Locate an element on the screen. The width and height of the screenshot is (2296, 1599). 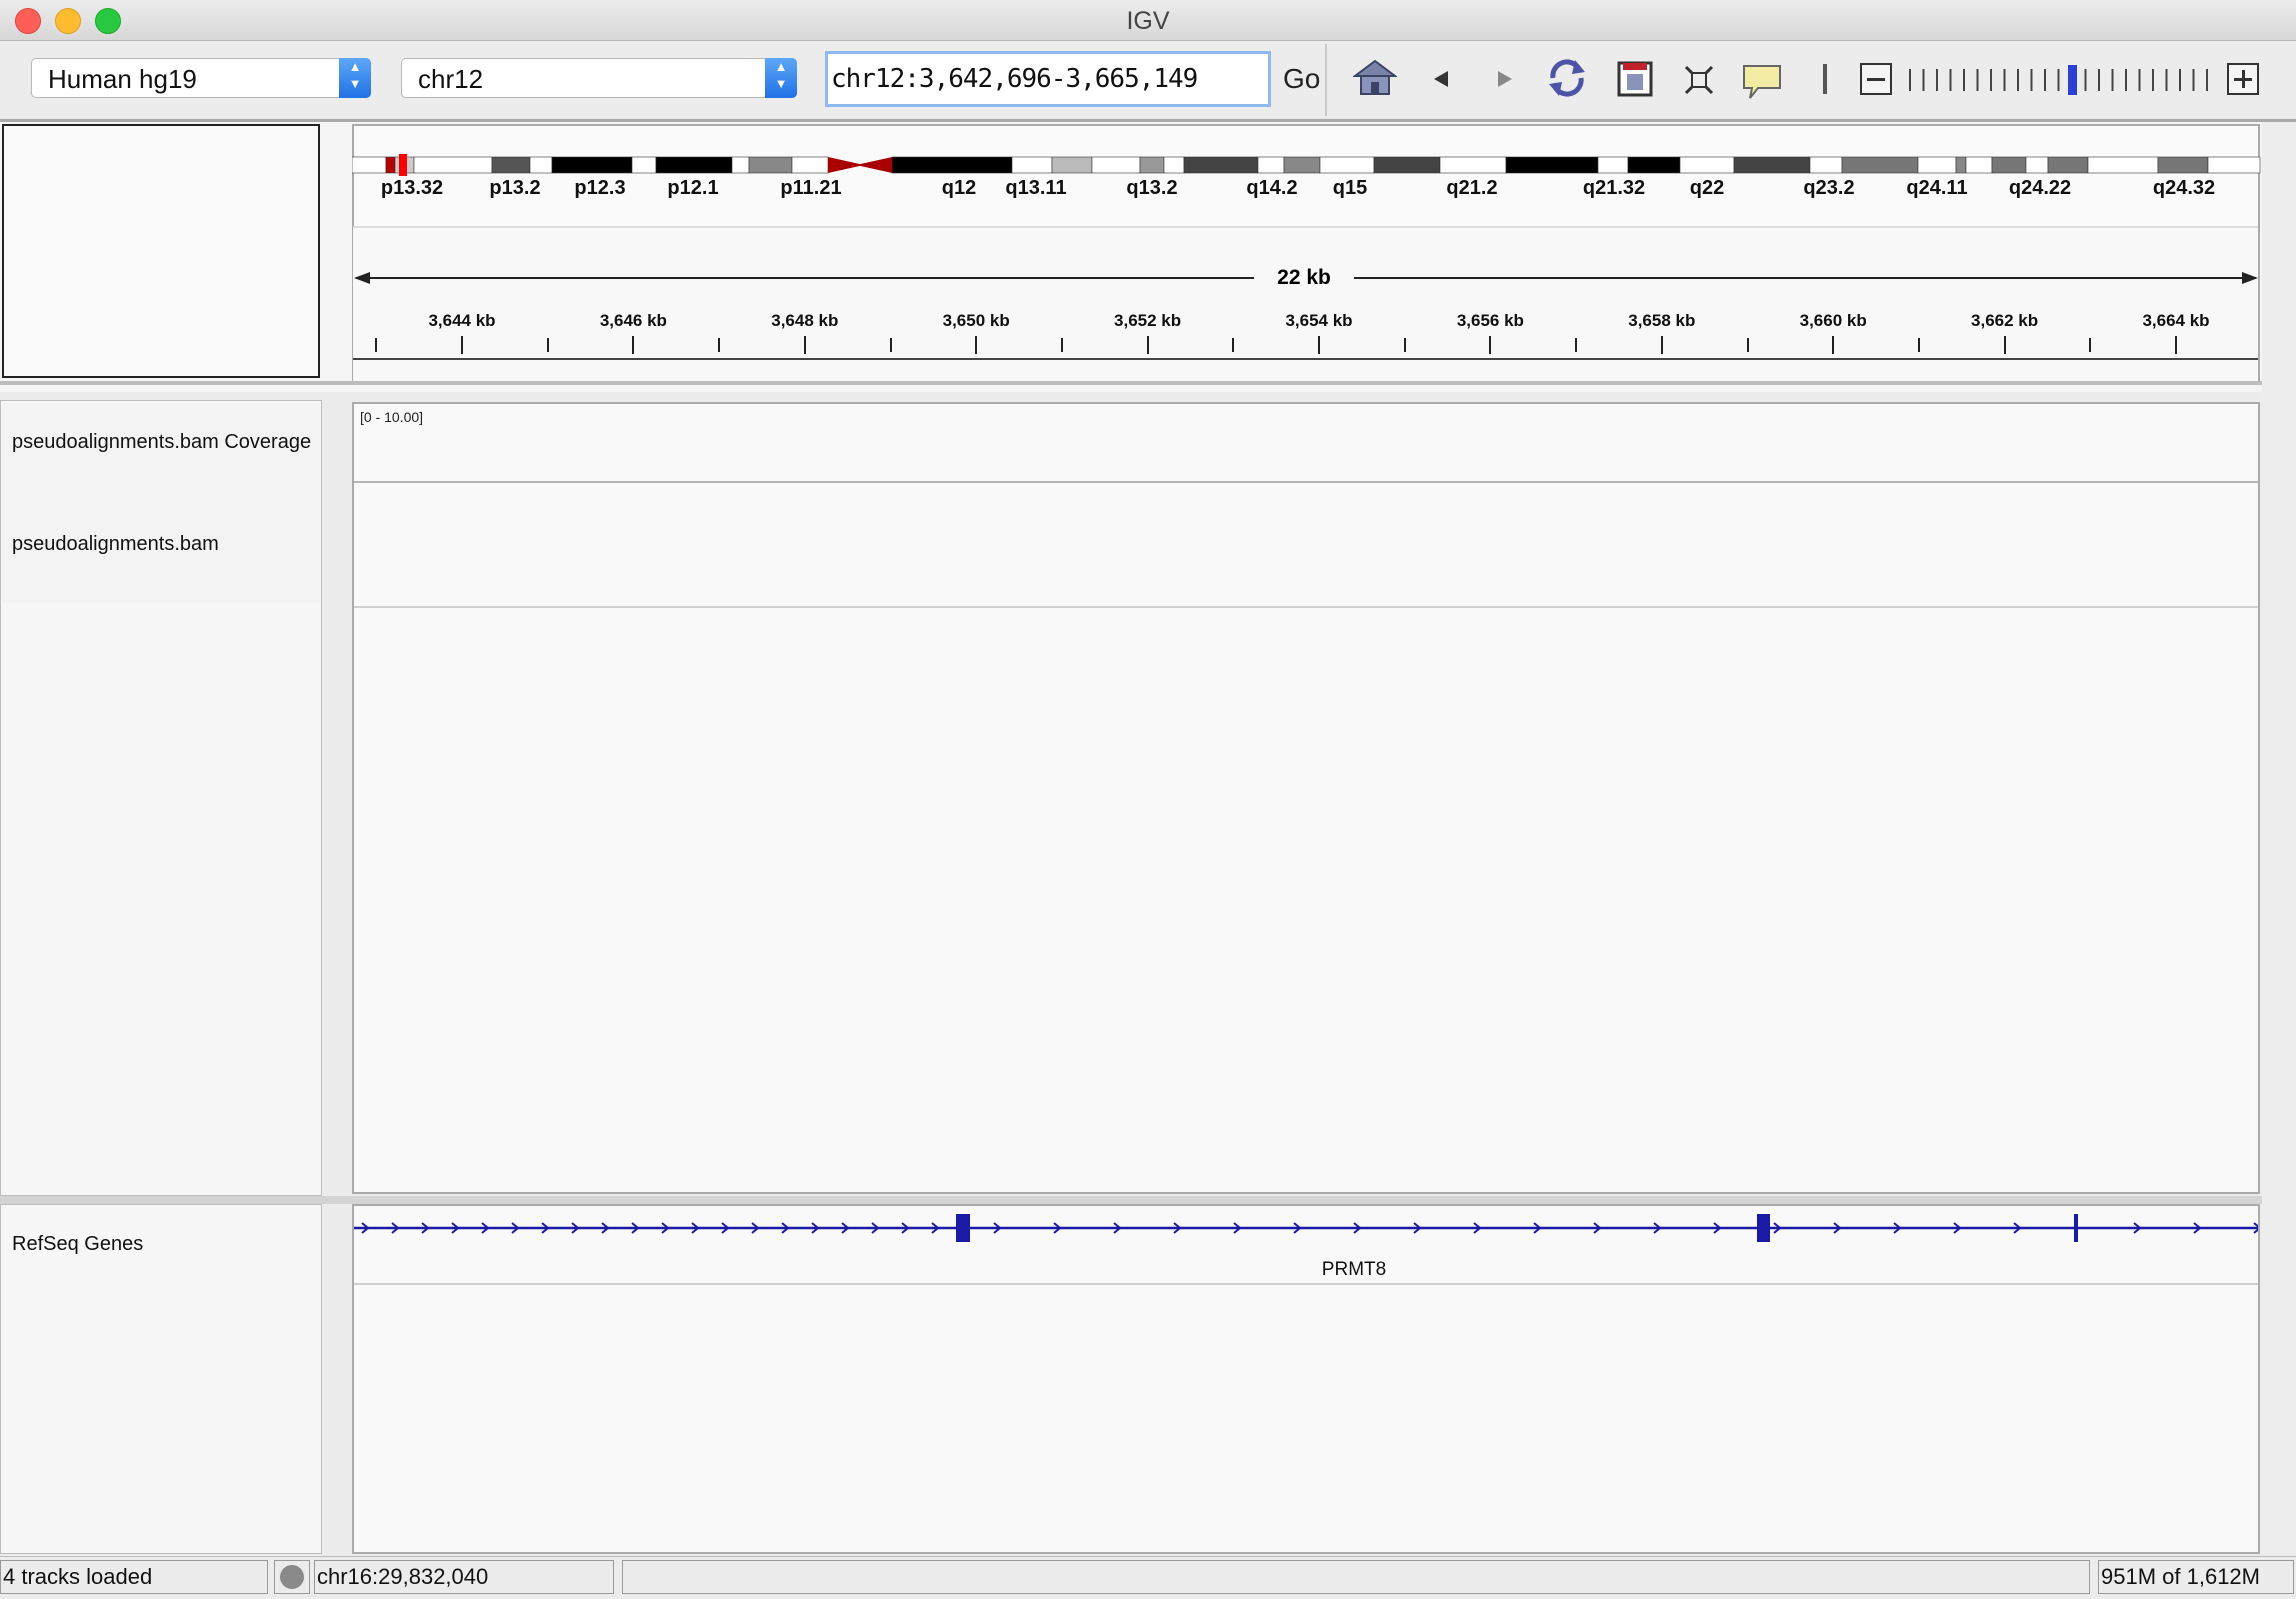
vertical-scroll-gutter is located at coordinates (2279, 838).